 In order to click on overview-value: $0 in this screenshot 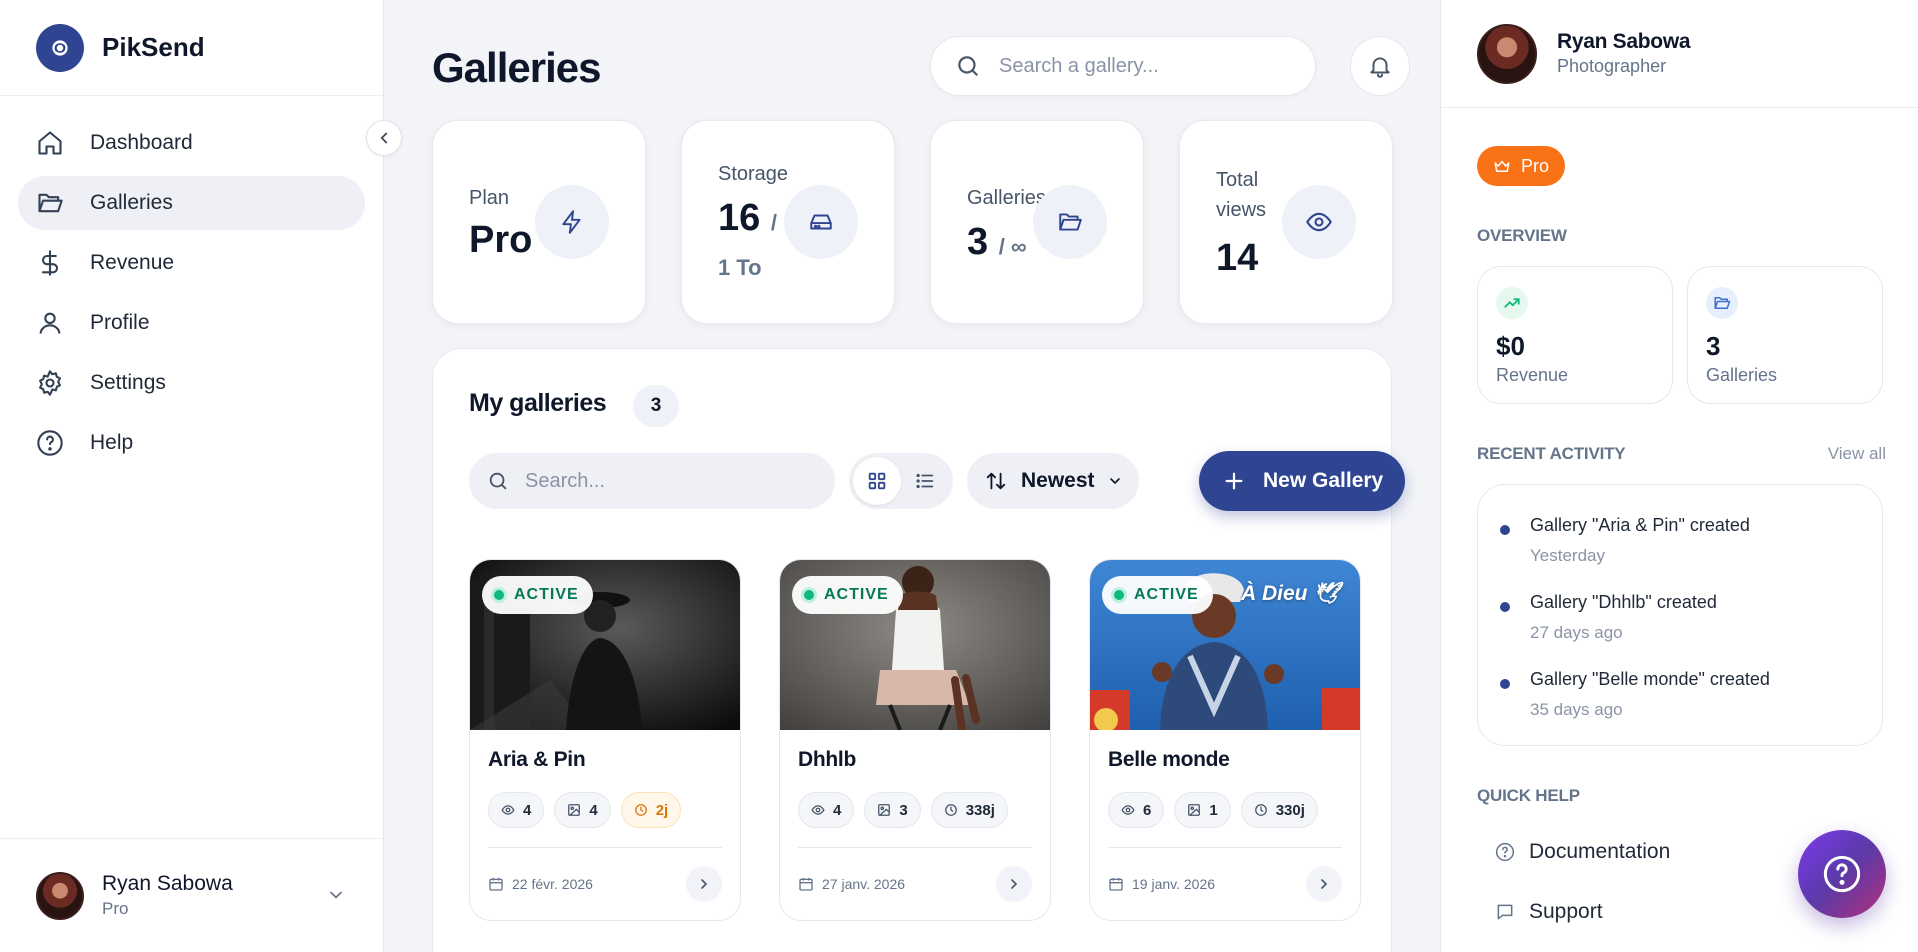, I will do `click(1510, 346)`.